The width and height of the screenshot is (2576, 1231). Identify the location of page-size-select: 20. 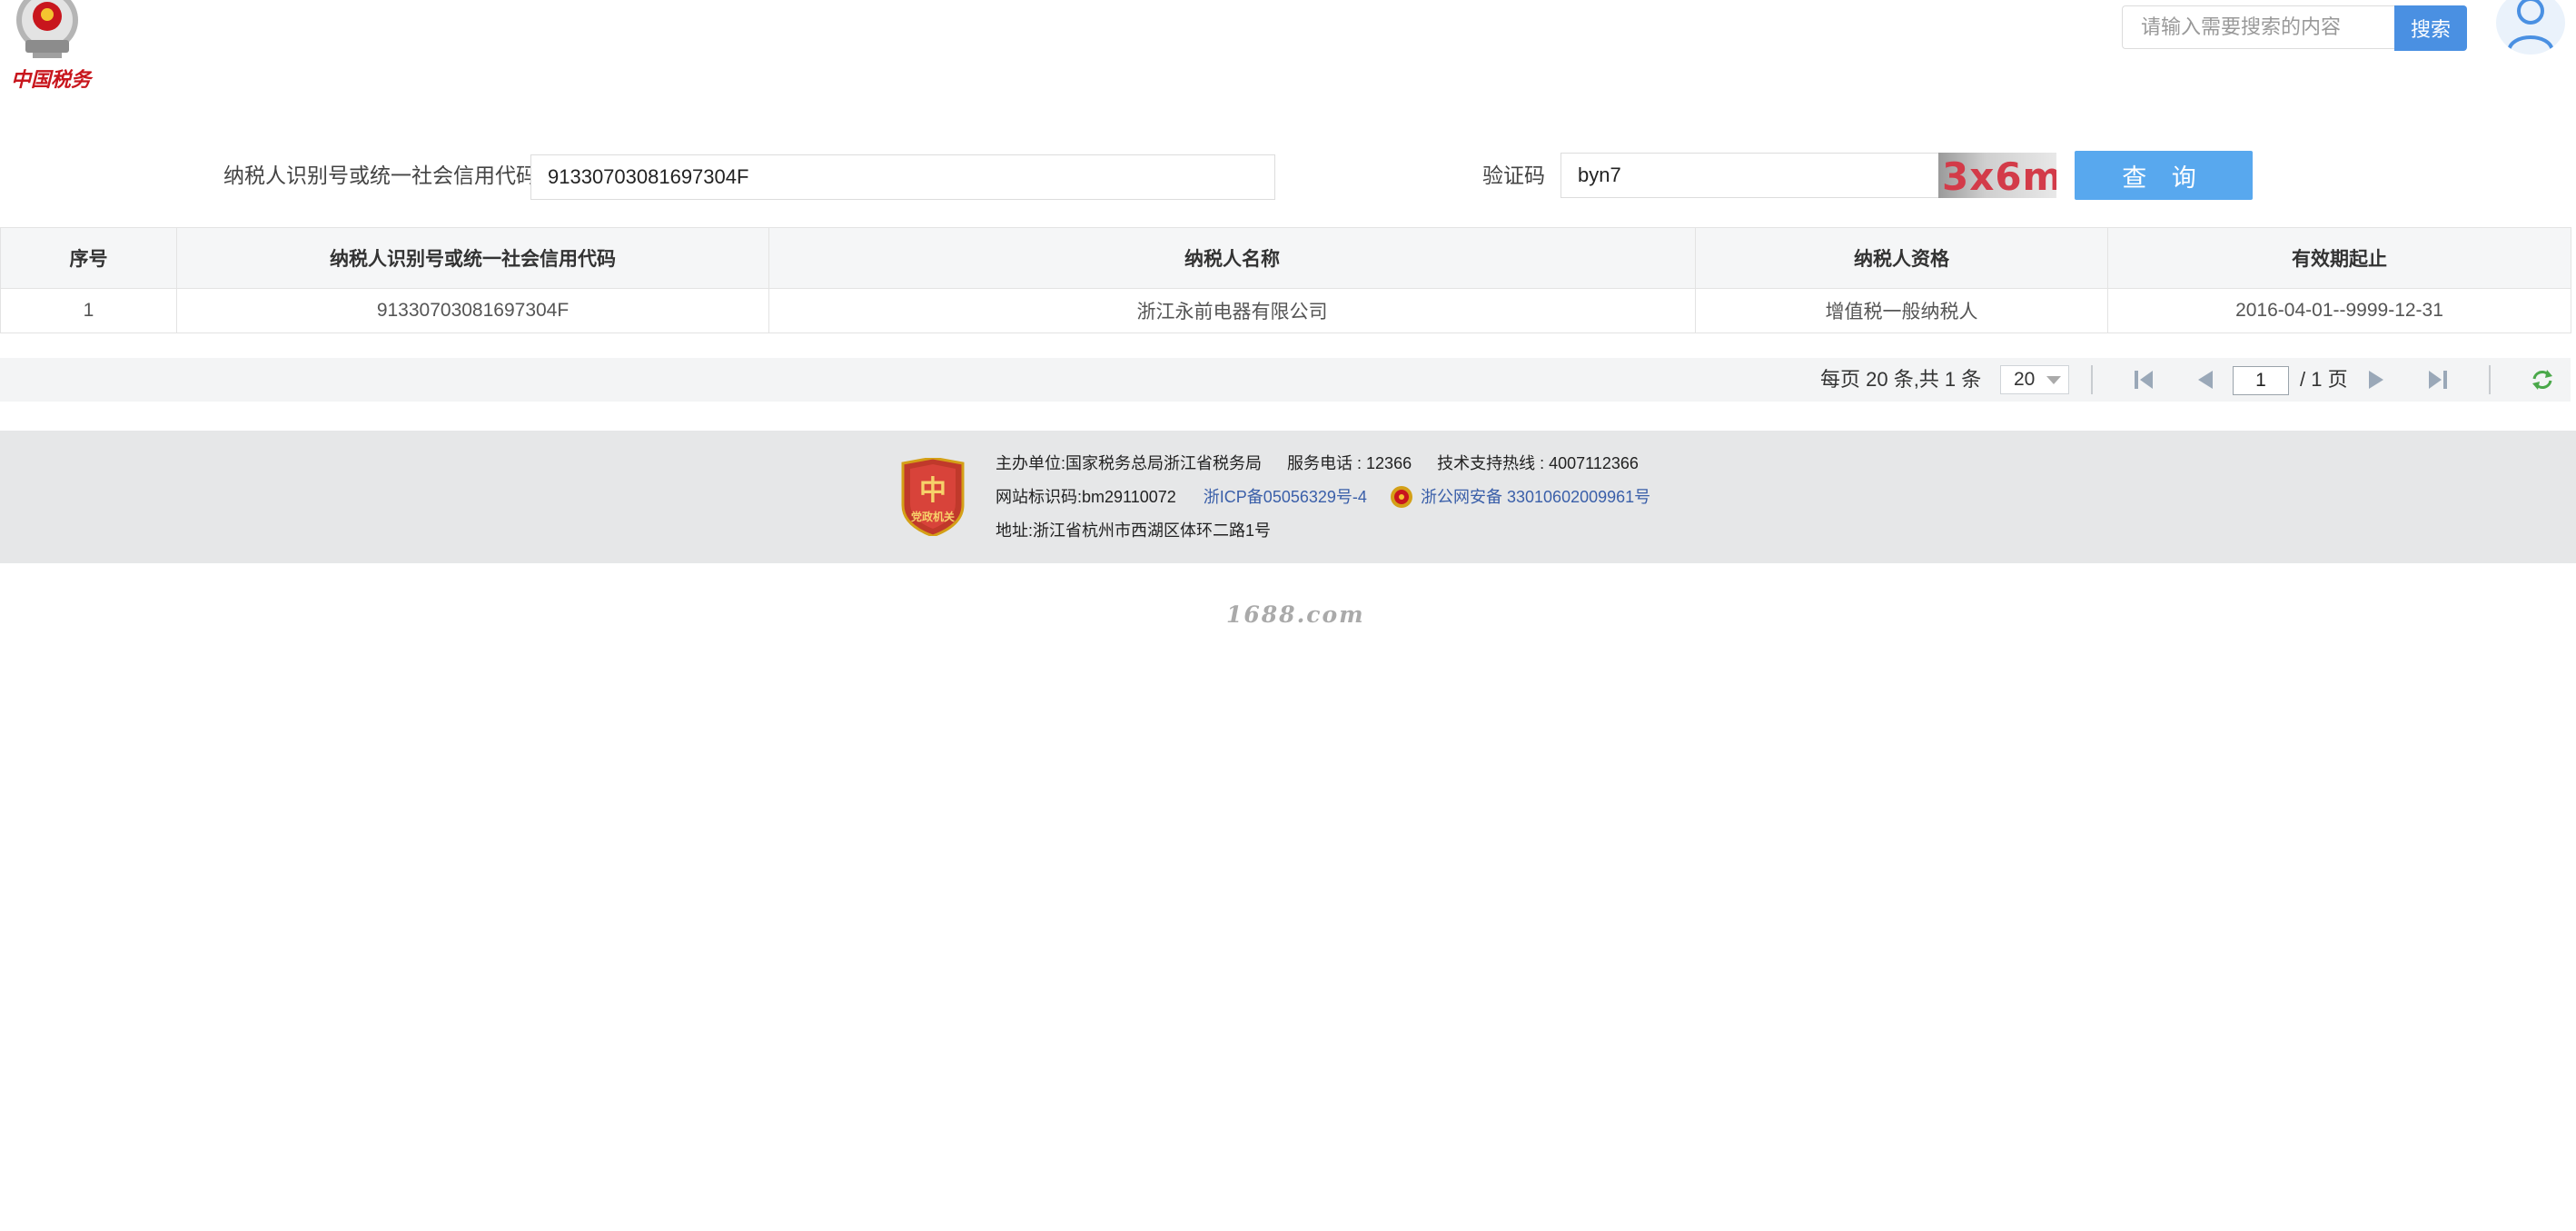
(2034, 379).